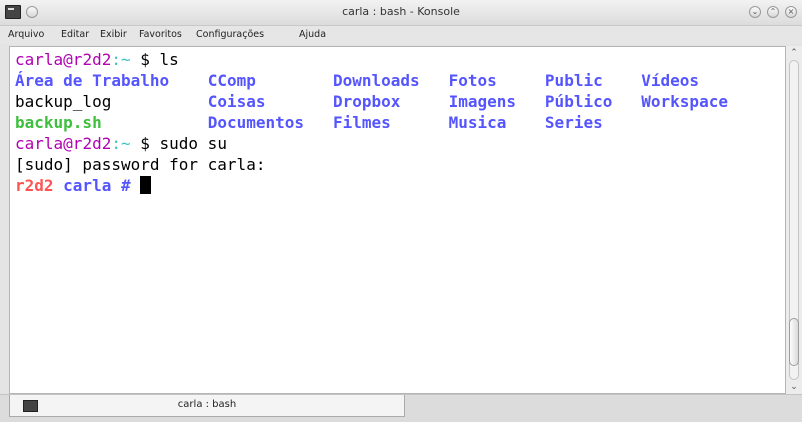 Image resolution: width=802 pixels, height=422 pixels. I want to click on window-title: carla : bash - Konsole, so click(401, 11).